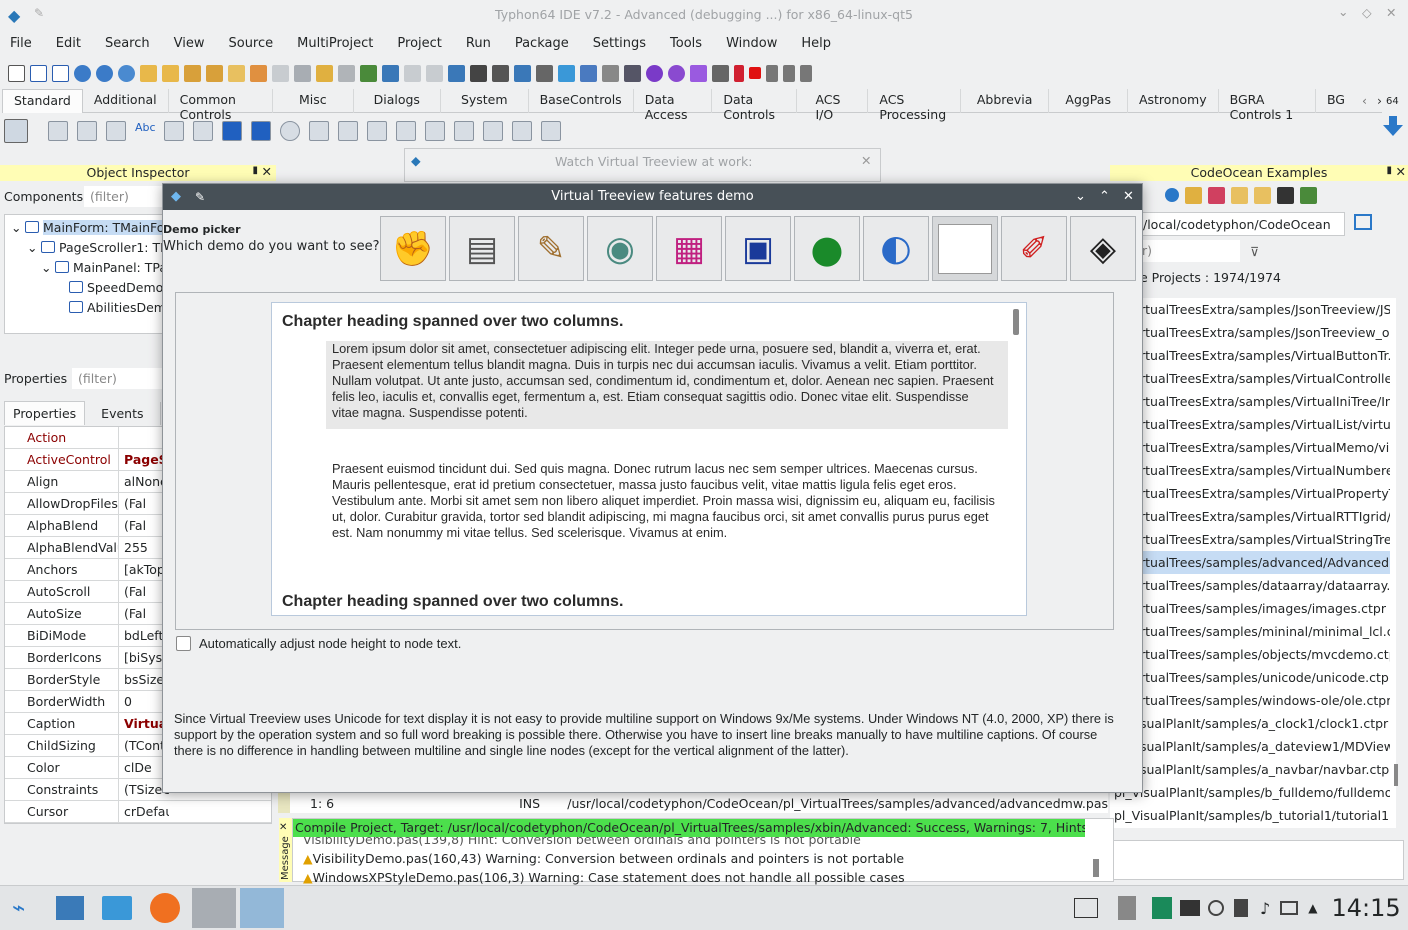  I want to click on layers-icon, so click(588, 73).